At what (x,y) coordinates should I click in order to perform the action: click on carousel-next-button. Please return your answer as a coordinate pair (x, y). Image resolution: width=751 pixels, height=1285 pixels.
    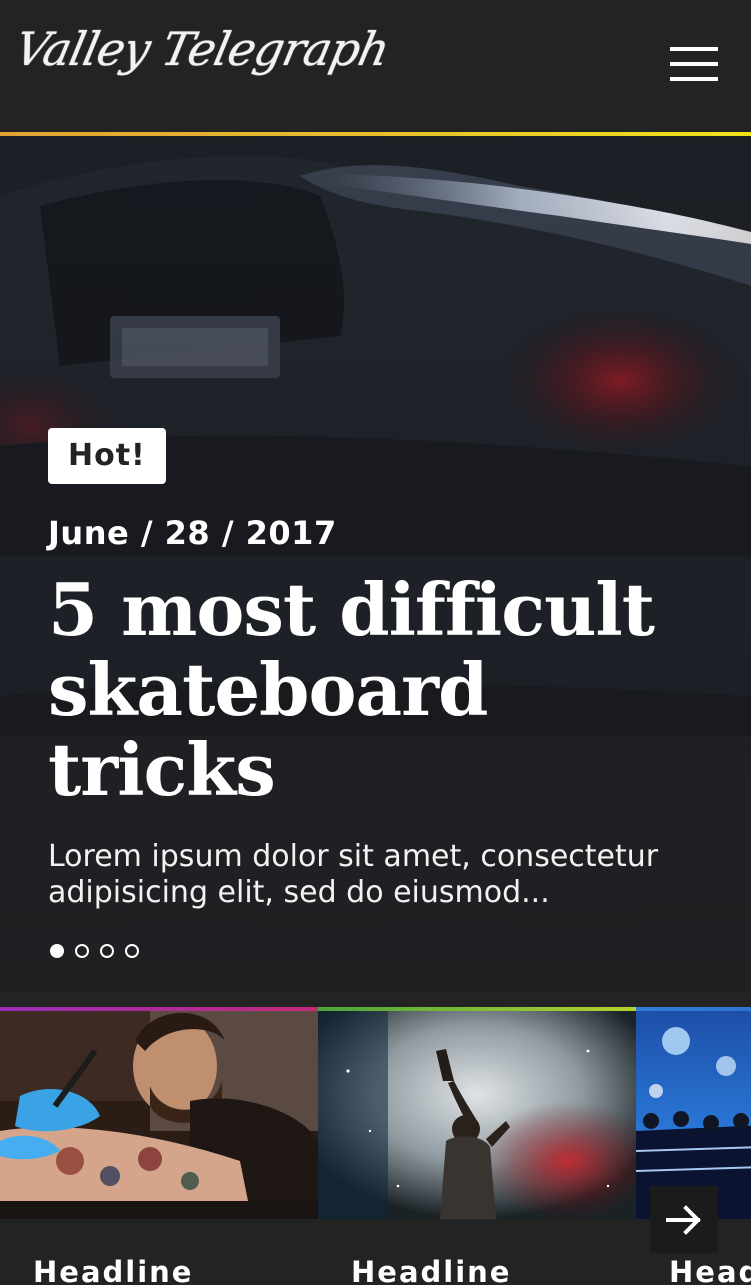
    Looking at the image, I should click on (684, 1219).